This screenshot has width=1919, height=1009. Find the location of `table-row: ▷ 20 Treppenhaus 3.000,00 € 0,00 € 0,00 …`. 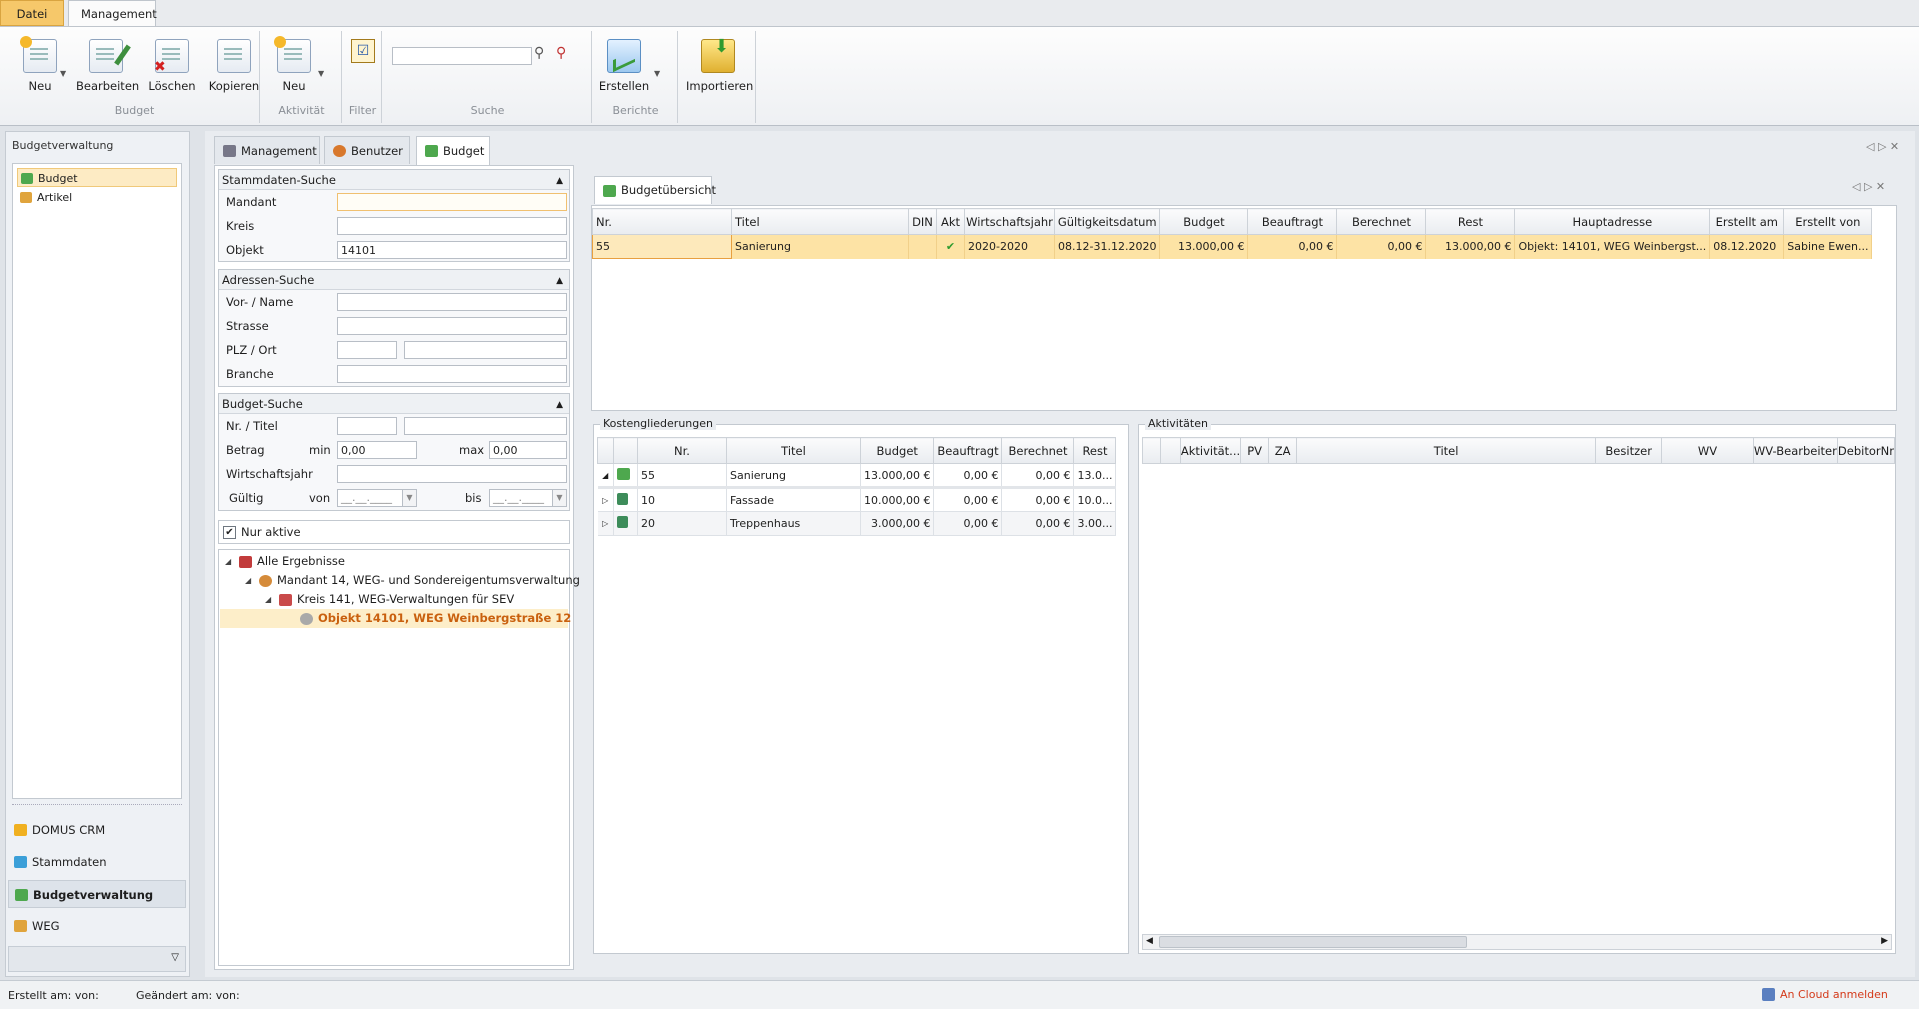

table-row: ▷ 20 Treppenhaus 3.000,00 € 0,00 € 0,00 … is located at coordinates (857, 523).